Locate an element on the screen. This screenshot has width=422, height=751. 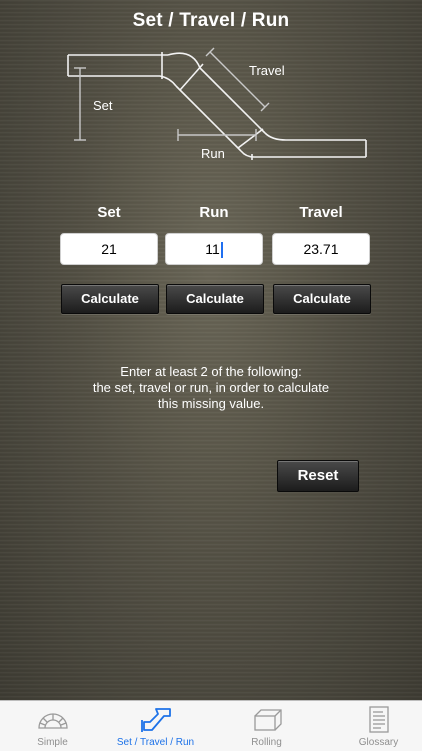
calculate-set-button: Calculate is located at coordinates (110, 299).